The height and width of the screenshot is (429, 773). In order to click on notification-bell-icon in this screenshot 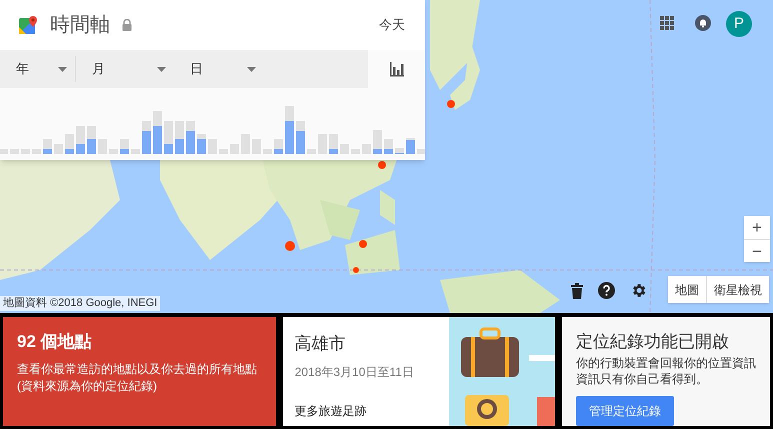, I will do `click(703, 23)`.